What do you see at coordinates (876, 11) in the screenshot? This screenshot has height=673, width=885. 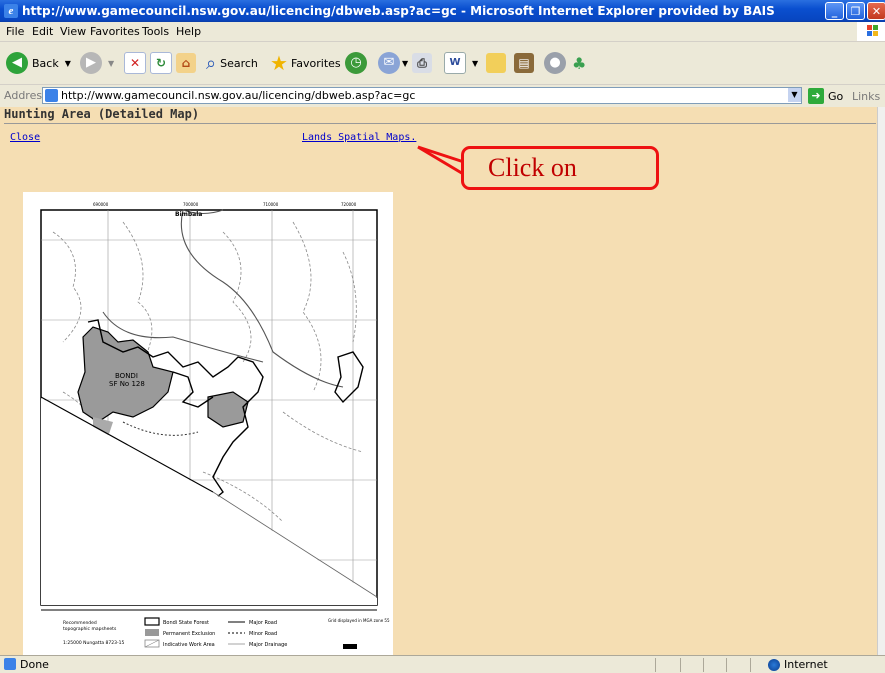 I see `close-window-button: ✕` at bounding box center [876, 11].